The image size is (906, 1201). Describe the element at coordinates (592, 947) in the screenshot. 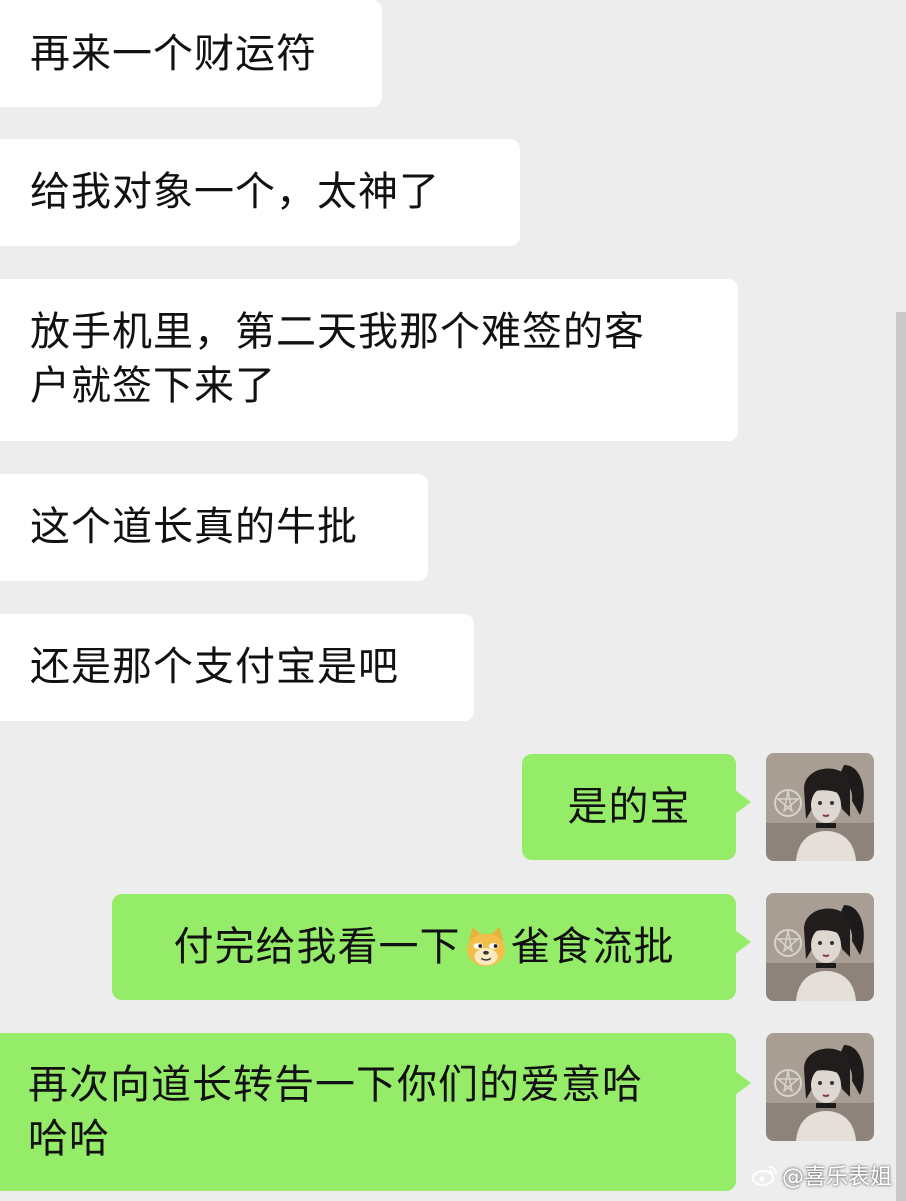

I see `message-text-part: 雀食流批` at that location.